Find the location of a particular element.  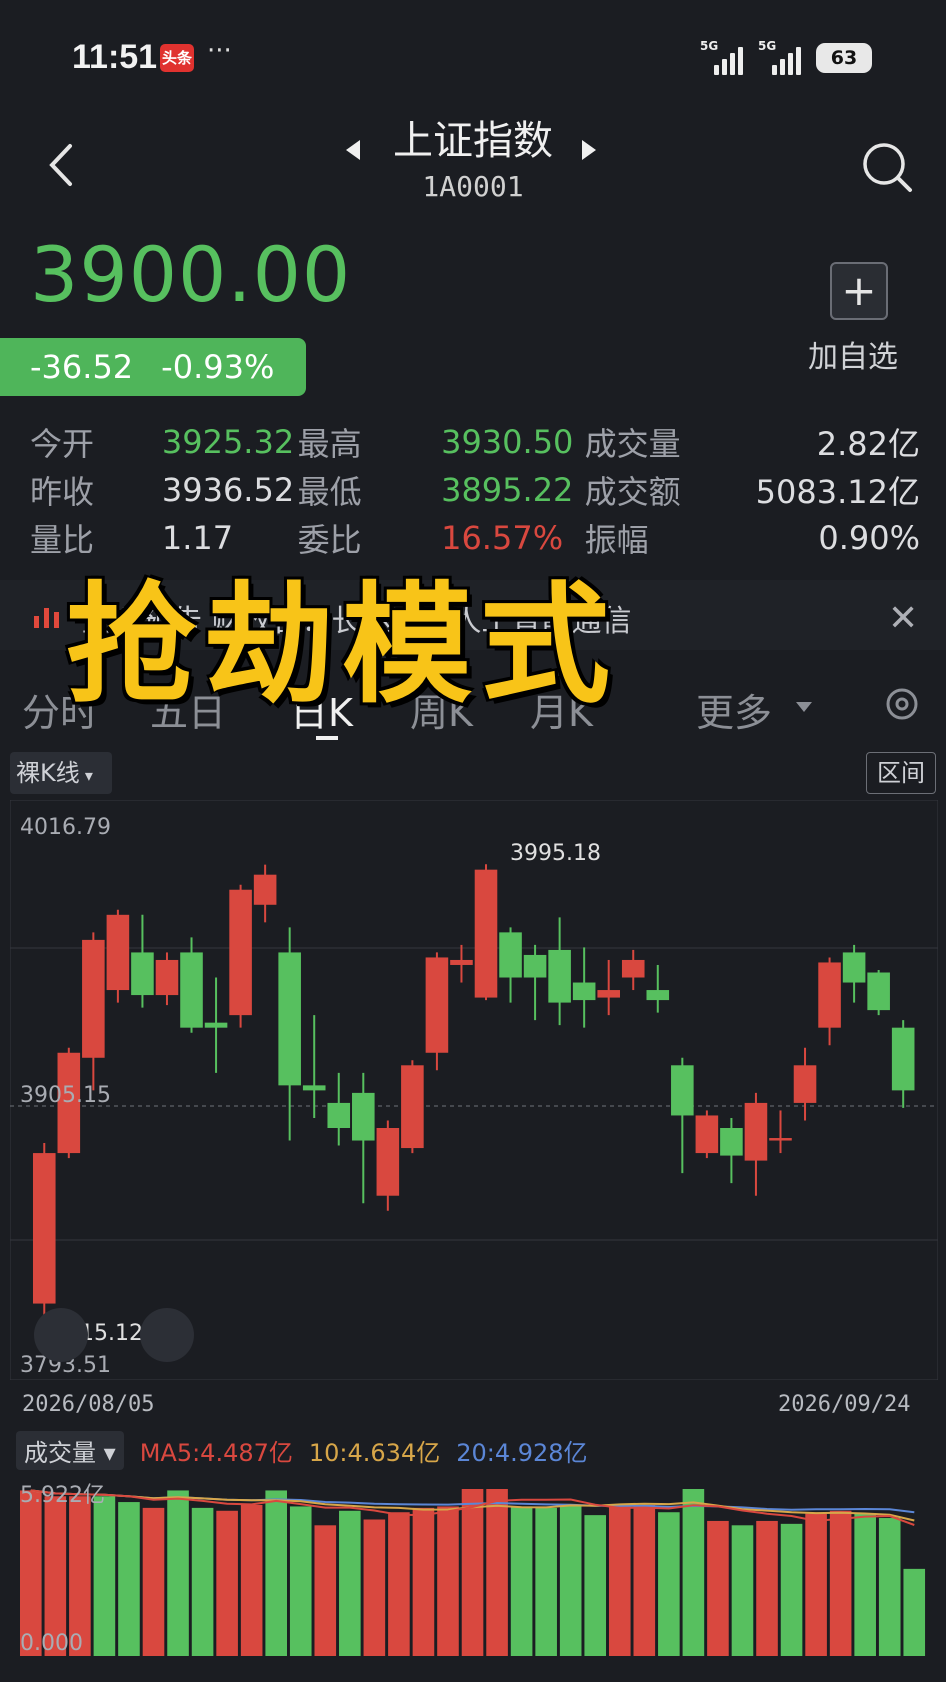

tab-more: 更多 is located at coordinates (734, 709).